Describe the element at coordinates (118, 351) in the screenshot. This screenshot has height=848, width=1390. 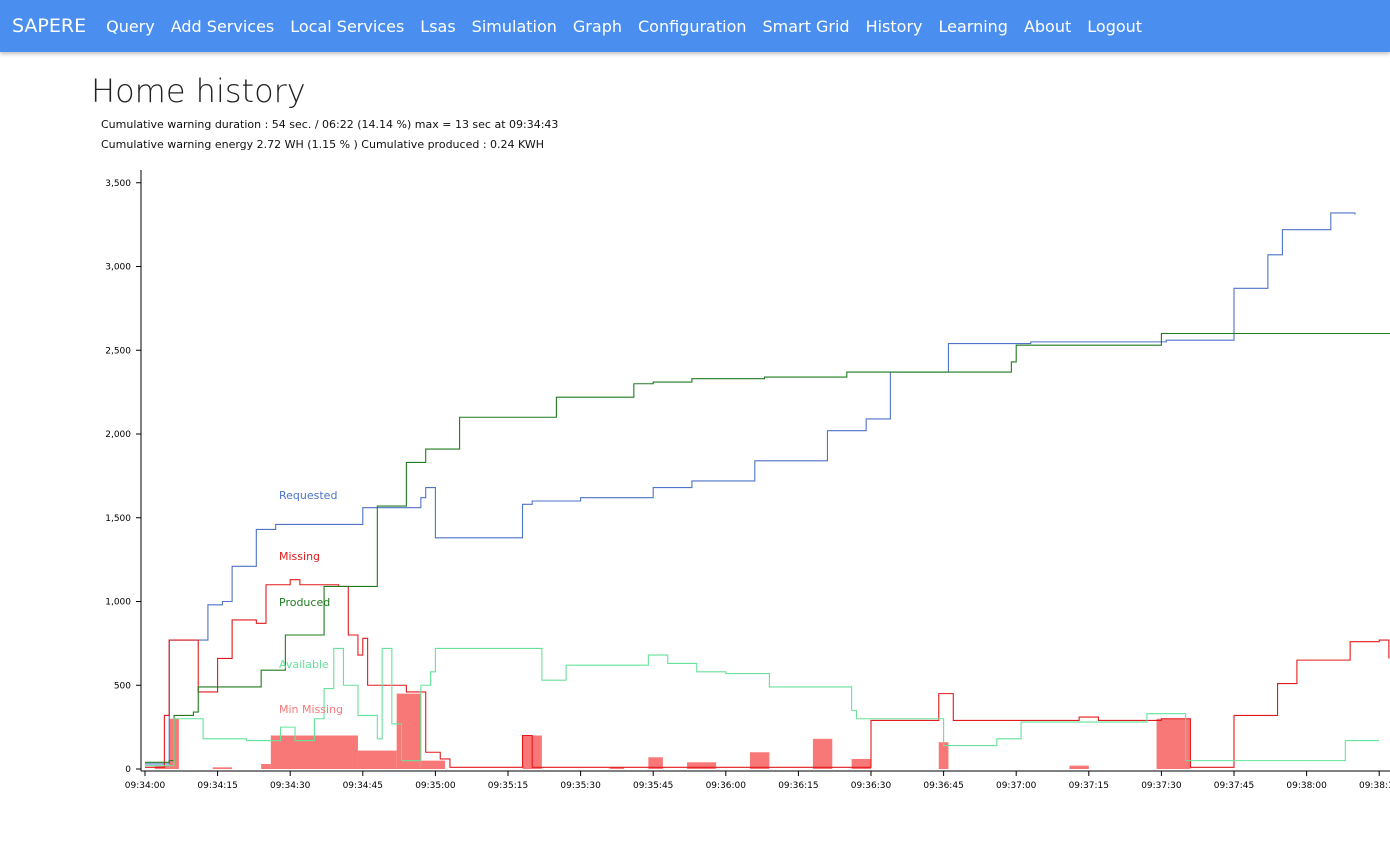
I see `y-tick-label: 2,500` at that location.